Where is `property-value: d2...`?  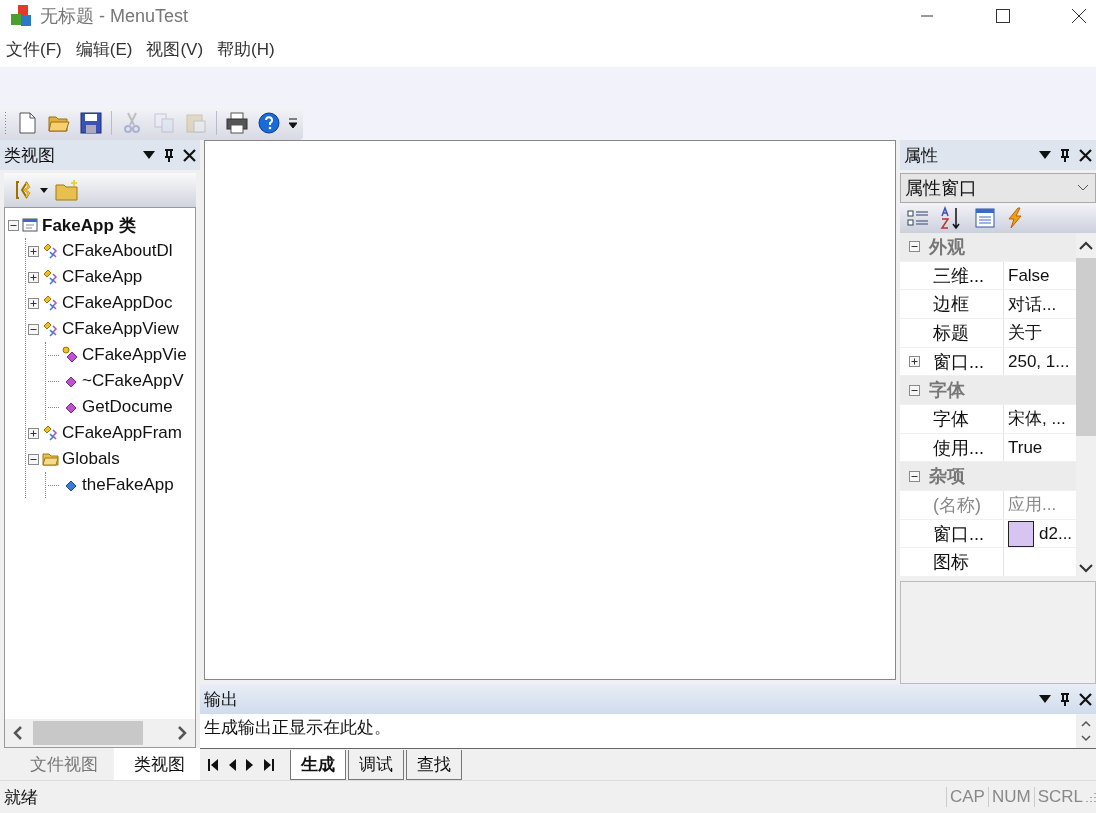 property-value: d2... is located at coordinates (1056, 533).